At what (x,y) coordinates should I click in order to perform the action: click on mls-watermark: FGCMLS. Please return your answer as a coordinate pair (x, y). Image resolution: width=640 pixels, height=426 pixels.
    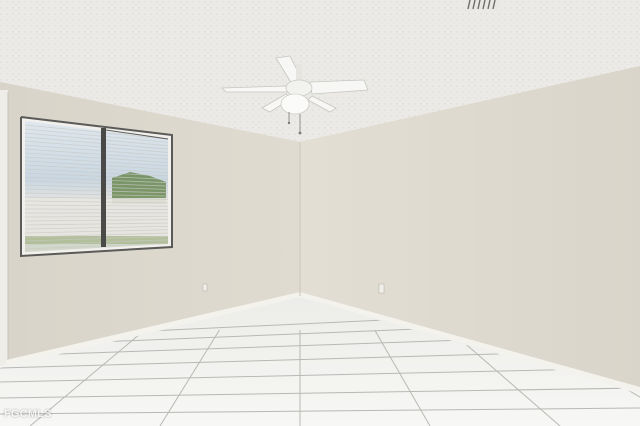
    Looking at the image, I should click on (28, 414).